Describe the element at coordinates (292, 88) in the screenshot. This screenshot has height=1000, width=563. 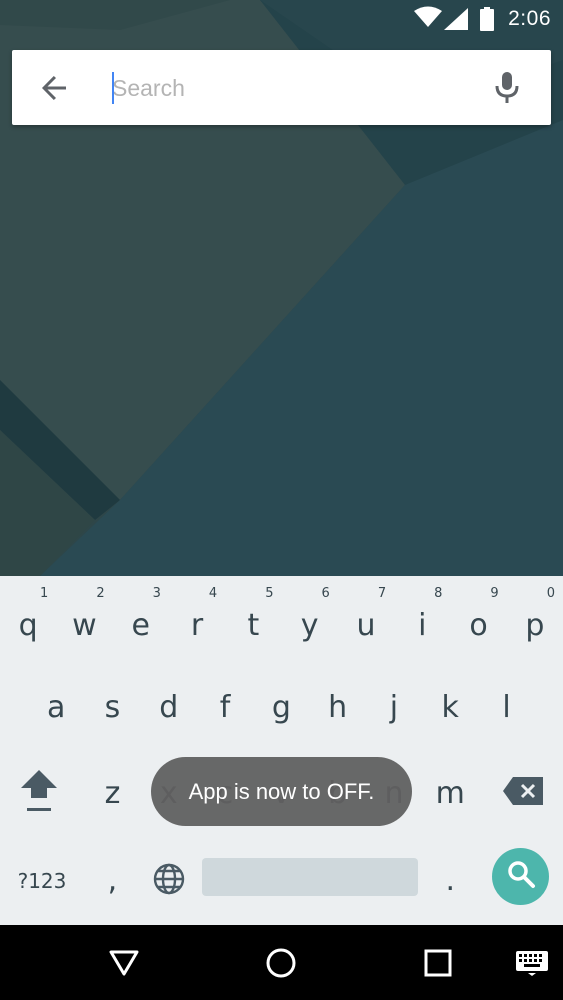
I see `search-input` at that location.